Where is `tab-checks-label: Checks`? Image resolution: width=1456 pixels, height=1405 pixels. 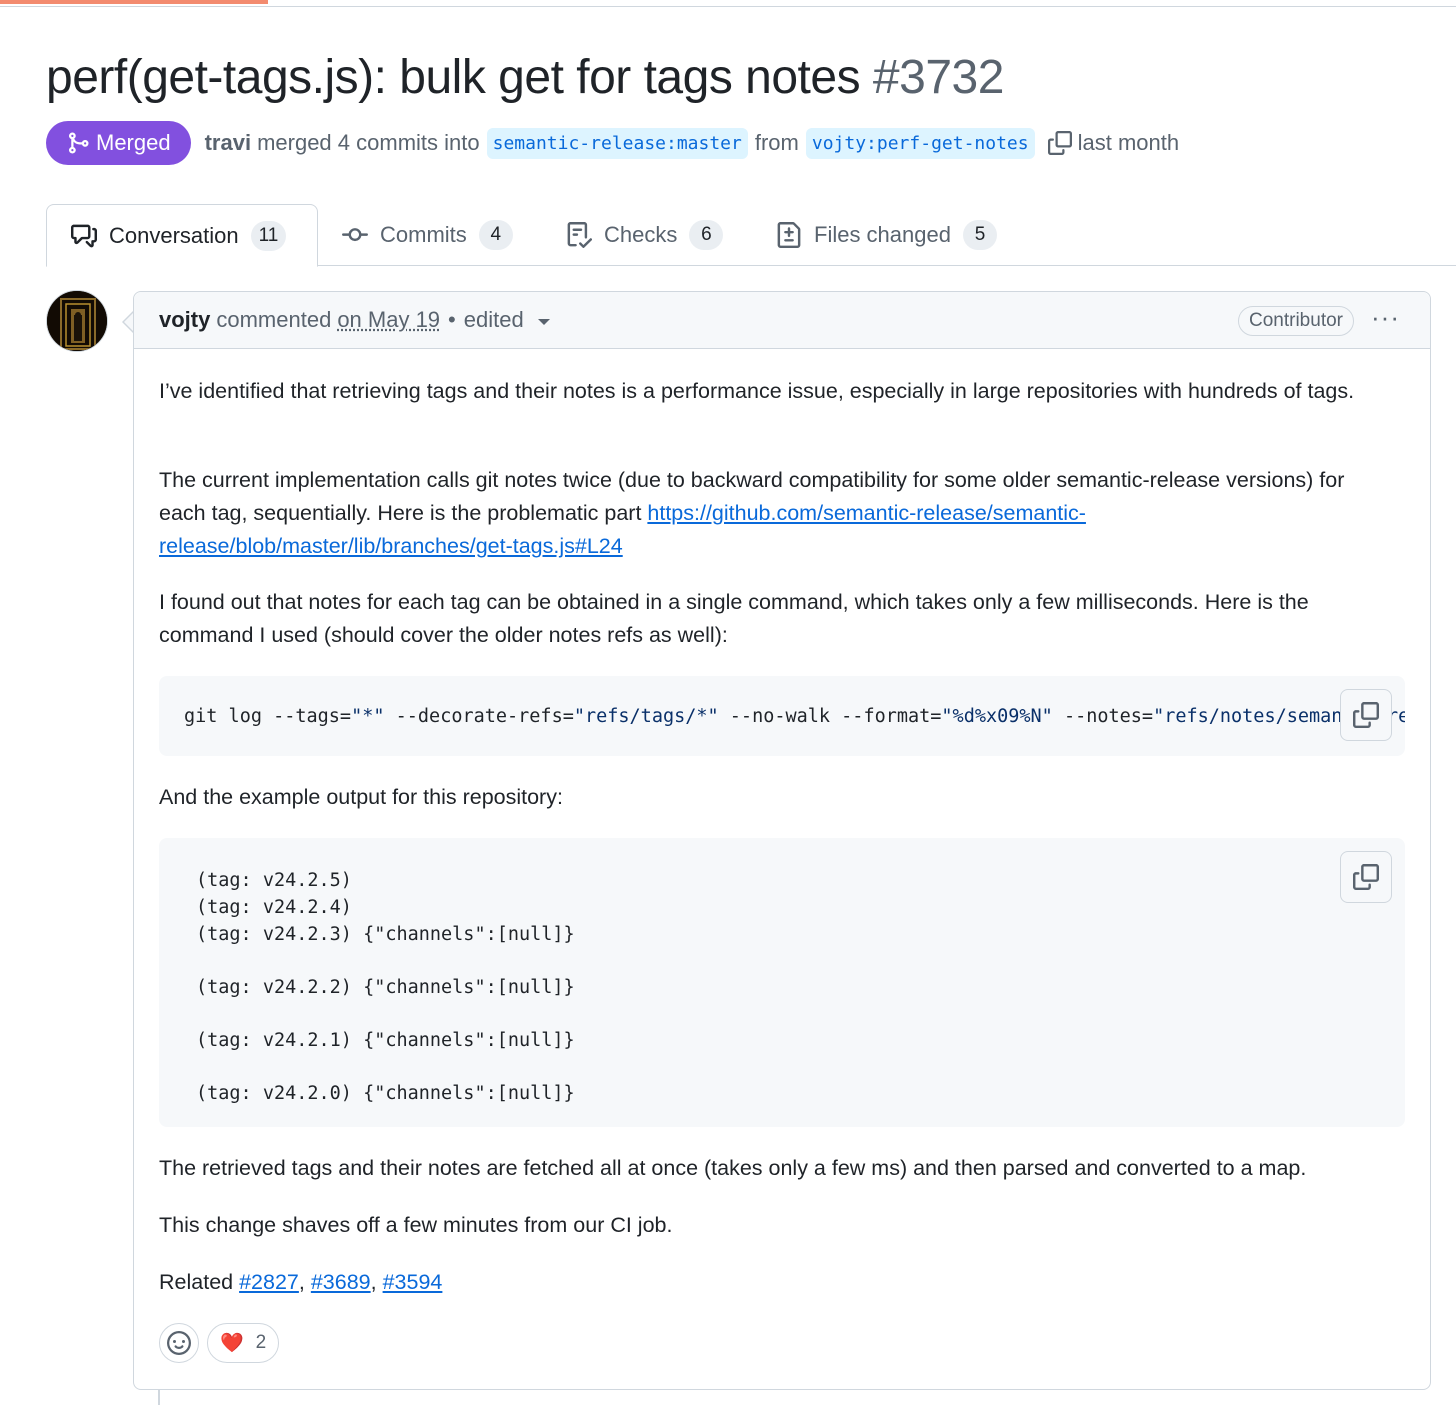 tab-checks-label: Checks is located at coordinates (641, 234).